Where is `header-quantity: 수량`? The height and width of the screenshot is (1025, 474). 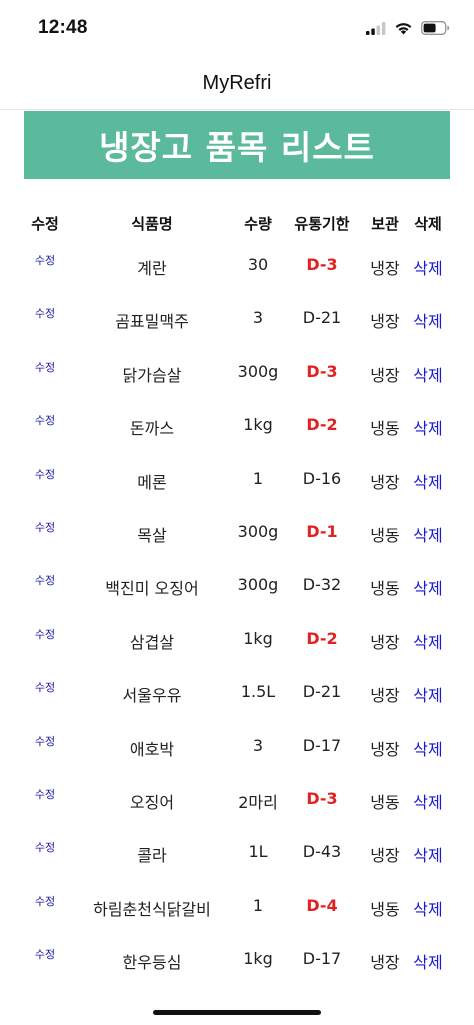
header-quantity: 수량 is located at coordinates (258, 224).